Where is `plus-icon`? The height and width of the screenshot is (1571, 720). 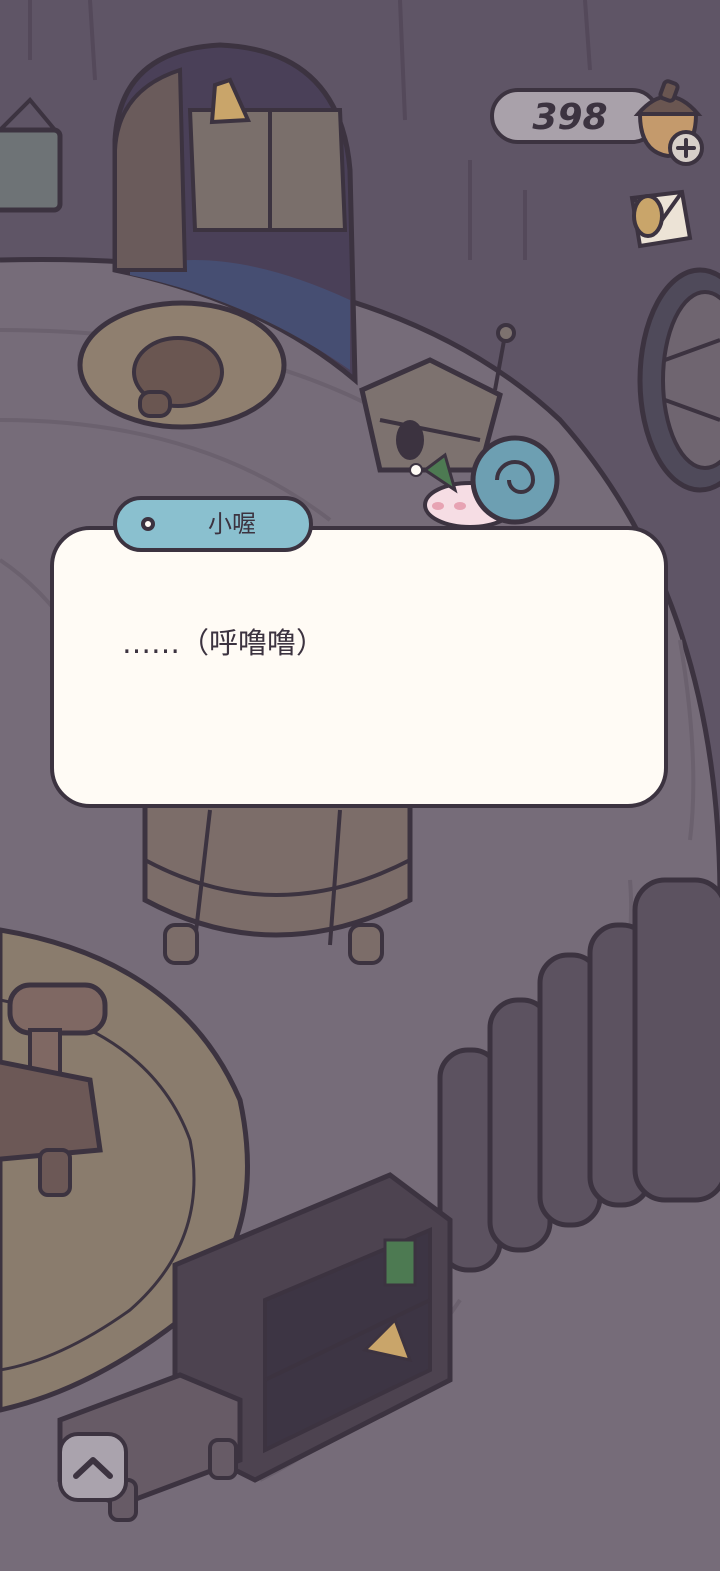 plus-icon is located at coordinates (686, 148).